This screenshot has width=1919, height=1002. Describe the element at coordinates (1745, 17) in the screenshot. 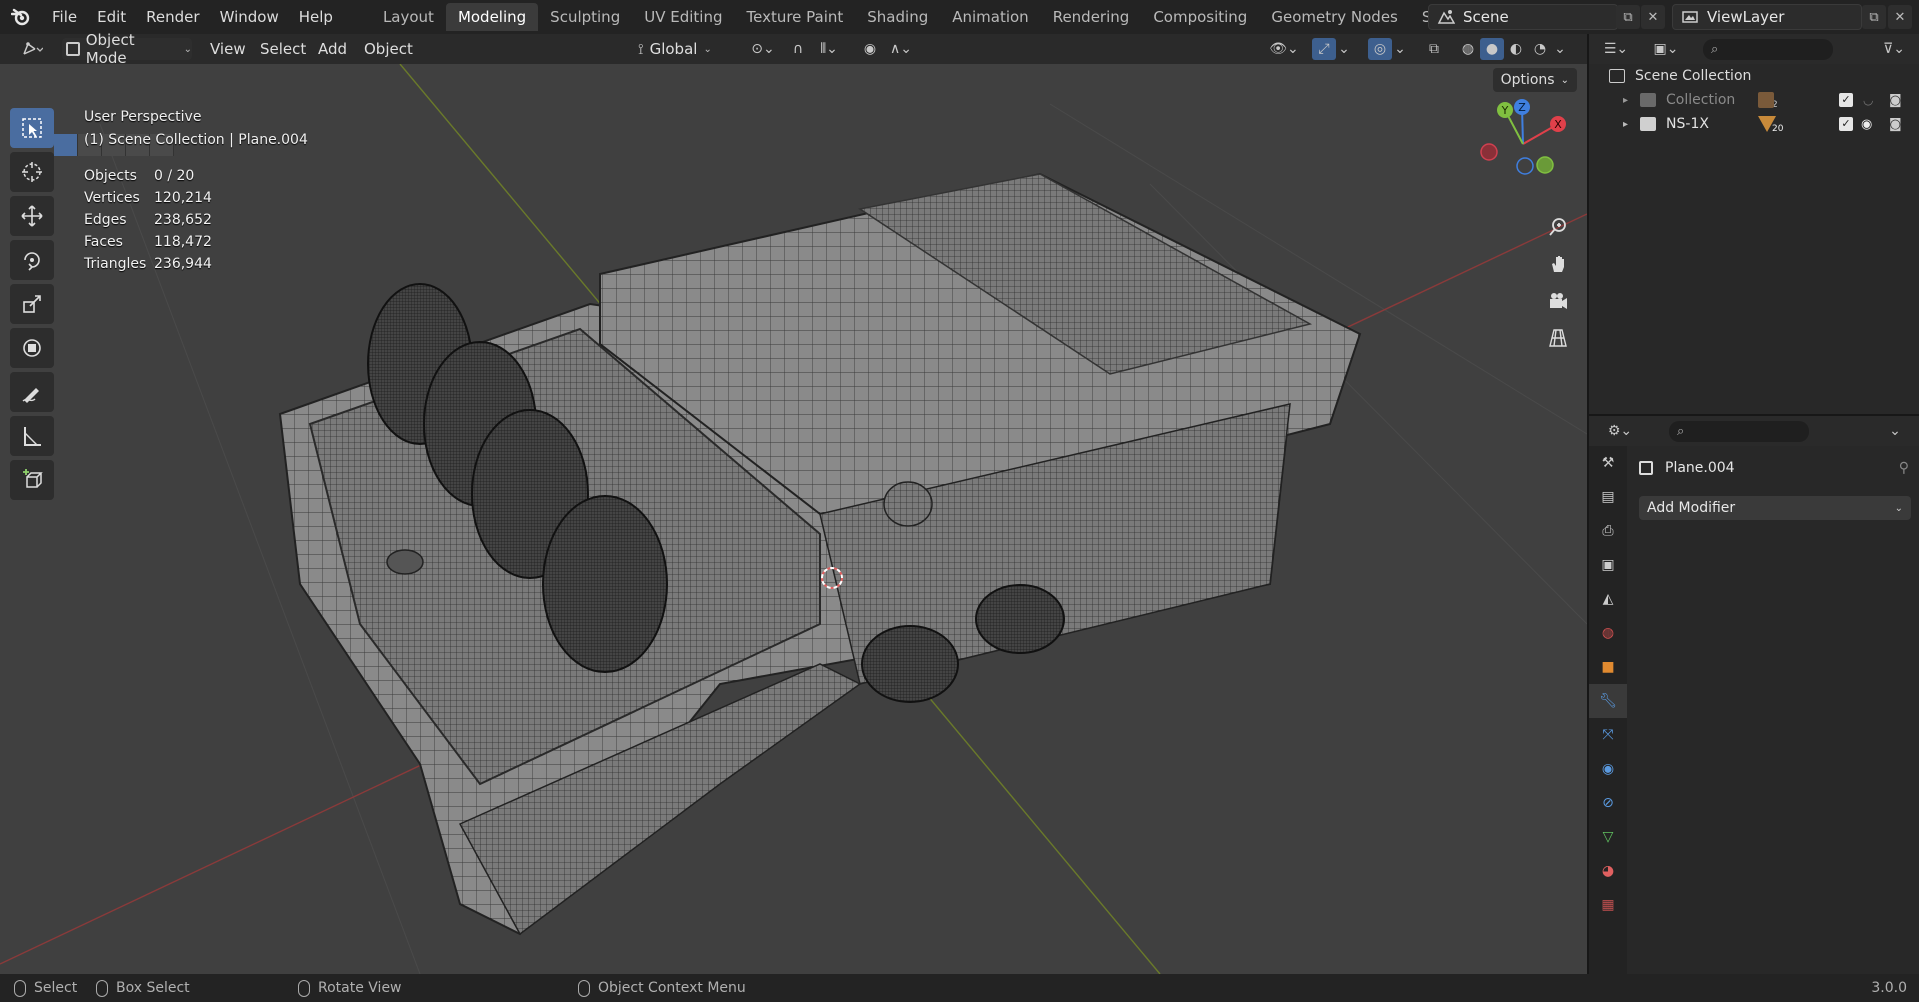

I see `view-layer-name: ViewLayer` at that location.